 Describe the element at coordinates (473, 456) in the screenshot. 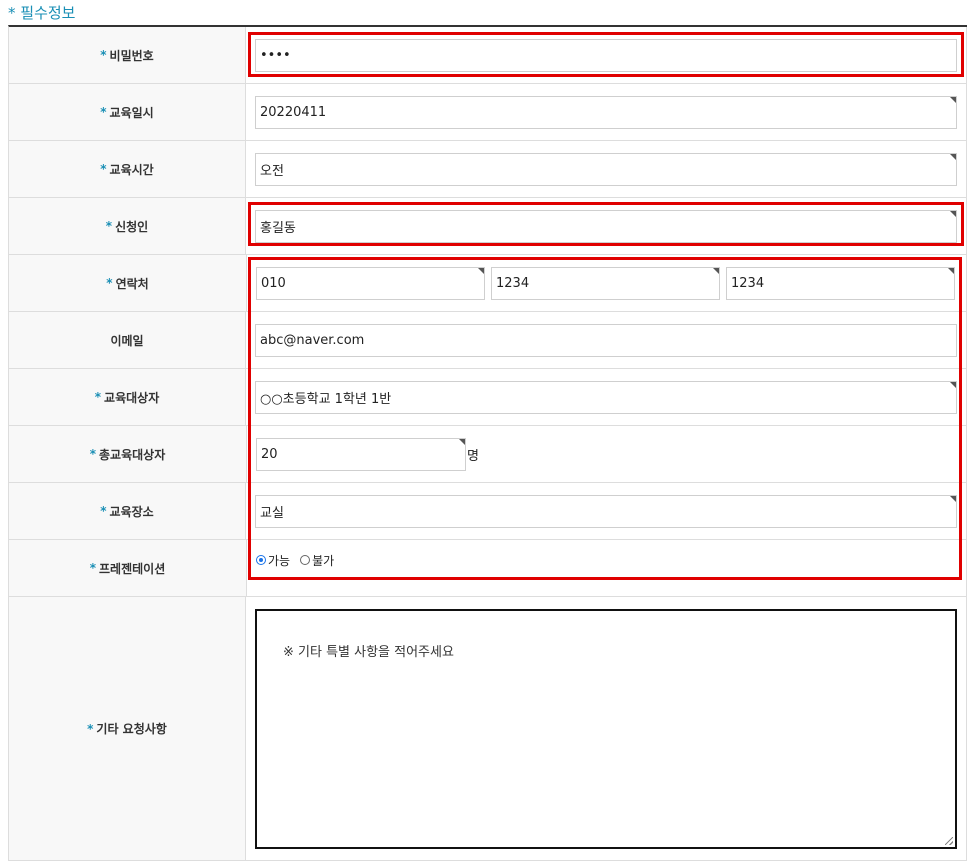

I see `unit-label: 명` at that location.